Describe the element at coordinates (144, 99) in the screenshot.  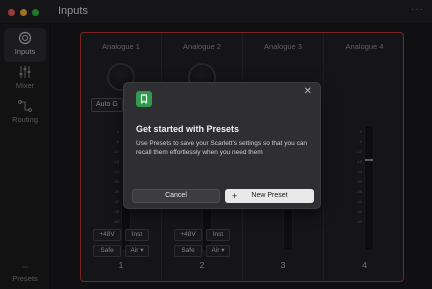
I see `preset-bookmark-icon` at that location.